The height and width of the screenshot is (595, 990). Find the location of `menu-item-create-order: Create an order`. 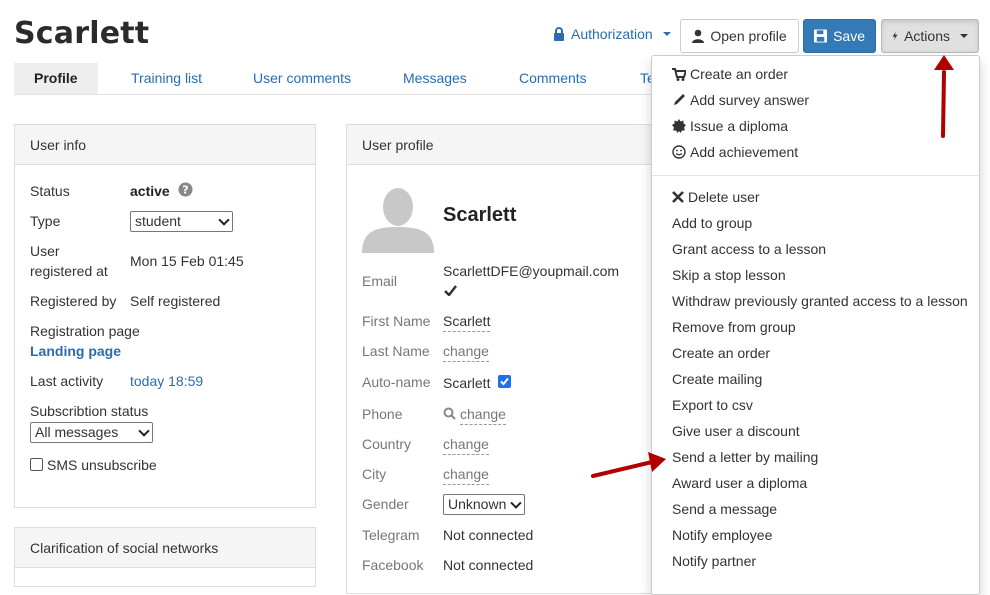

menu-item-create-order: Create an order is located at coordinates (730, 74).